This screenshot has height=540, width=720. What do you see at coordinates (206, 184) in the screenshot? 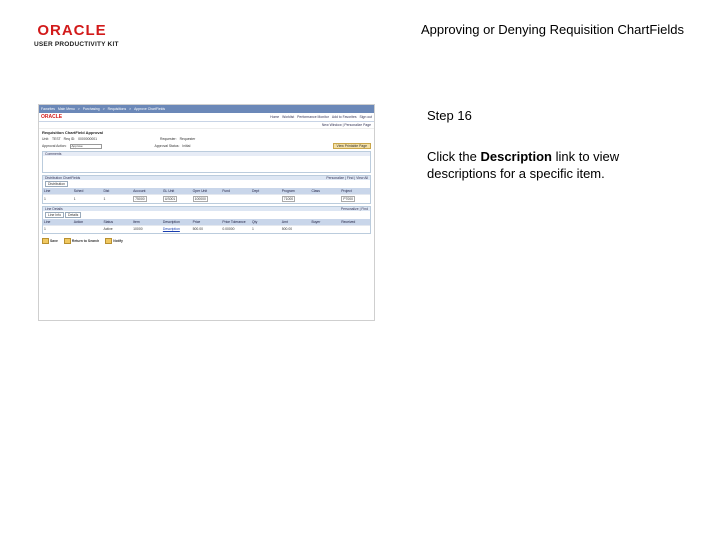
I see `distribution-tabs: Distribution` at bounding box center [206, 184].